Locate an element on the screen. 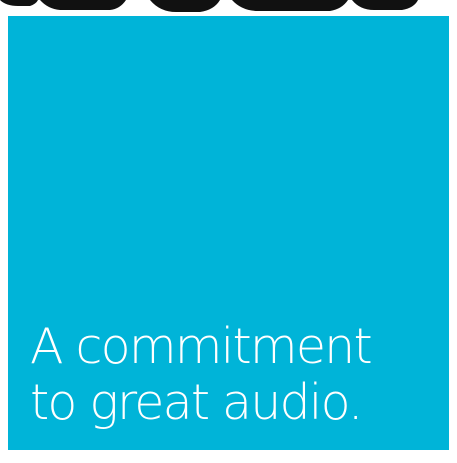 This screenshot has height=463, width=457. cropped-photo-icon is located at coordinates (228, 8).